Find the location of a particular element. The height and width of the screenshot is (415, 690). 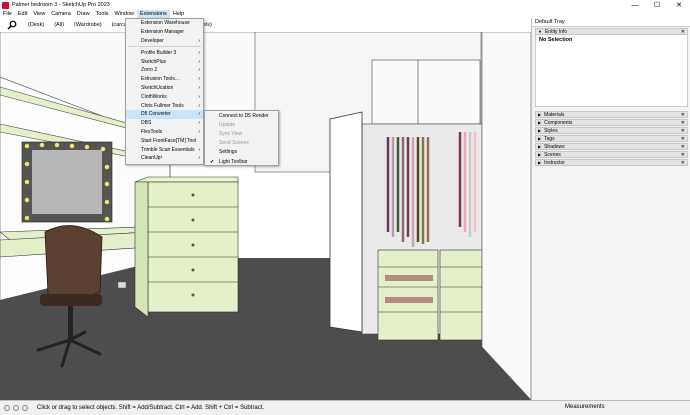

panel-shadows: ▶ Shadows ✕ is located at coordinates (611, 146).